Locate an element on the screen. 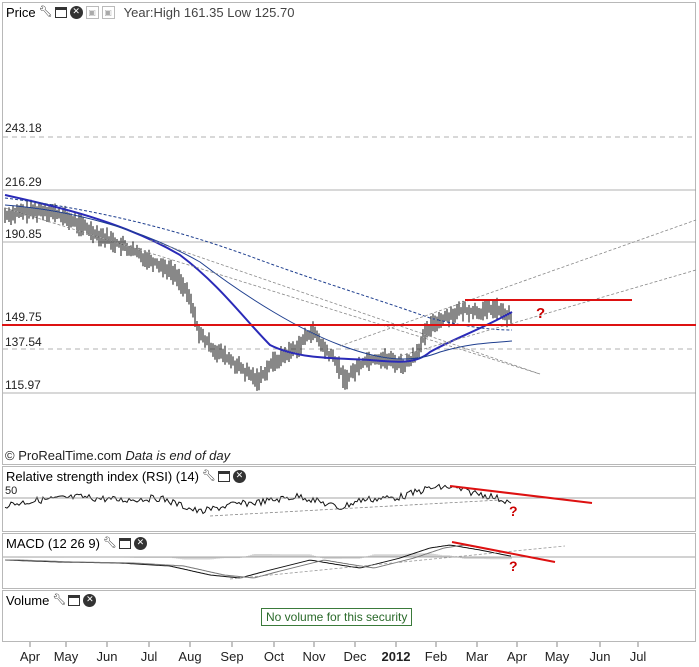 The height and width of the screenshot is (667, 699). annotation-question-price: ? is located at coordinates (540, 313).